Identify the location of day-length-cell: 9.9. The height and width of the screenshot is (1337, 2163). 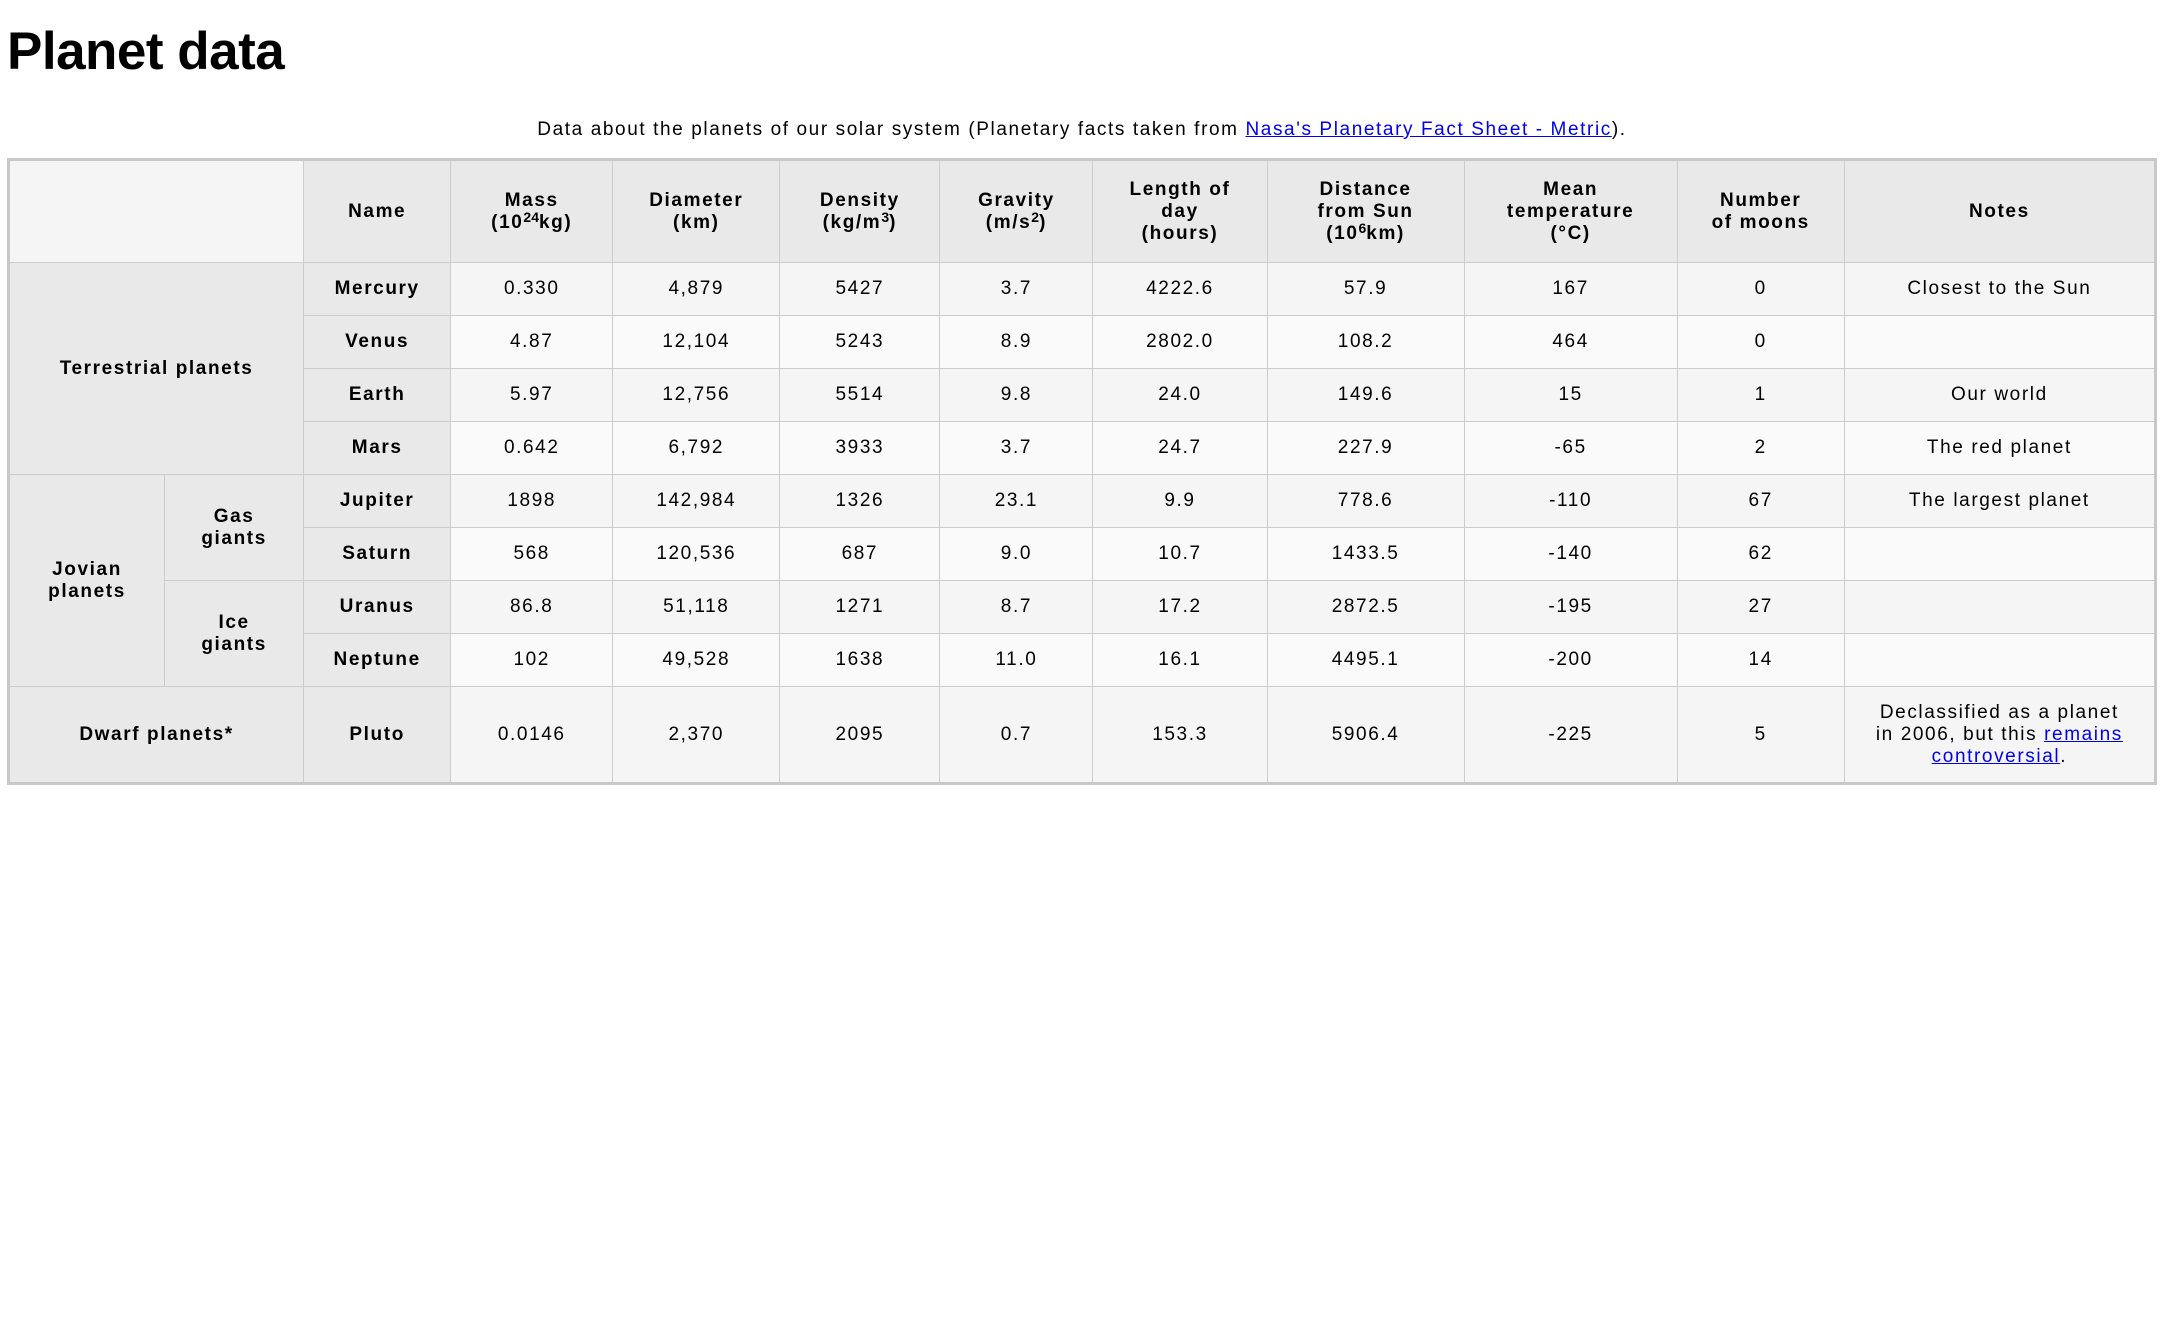
(1180, 501).